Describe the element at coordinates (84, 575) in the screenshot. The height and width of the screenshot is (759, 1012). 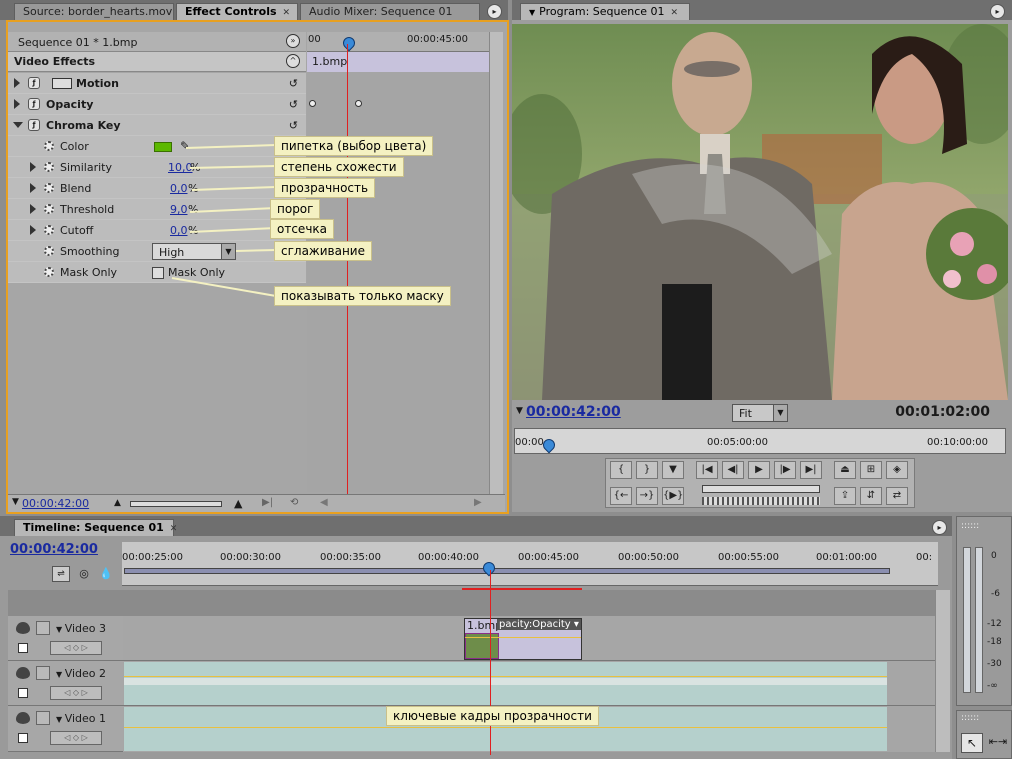
I see `marker-icon: ◎` at that location.